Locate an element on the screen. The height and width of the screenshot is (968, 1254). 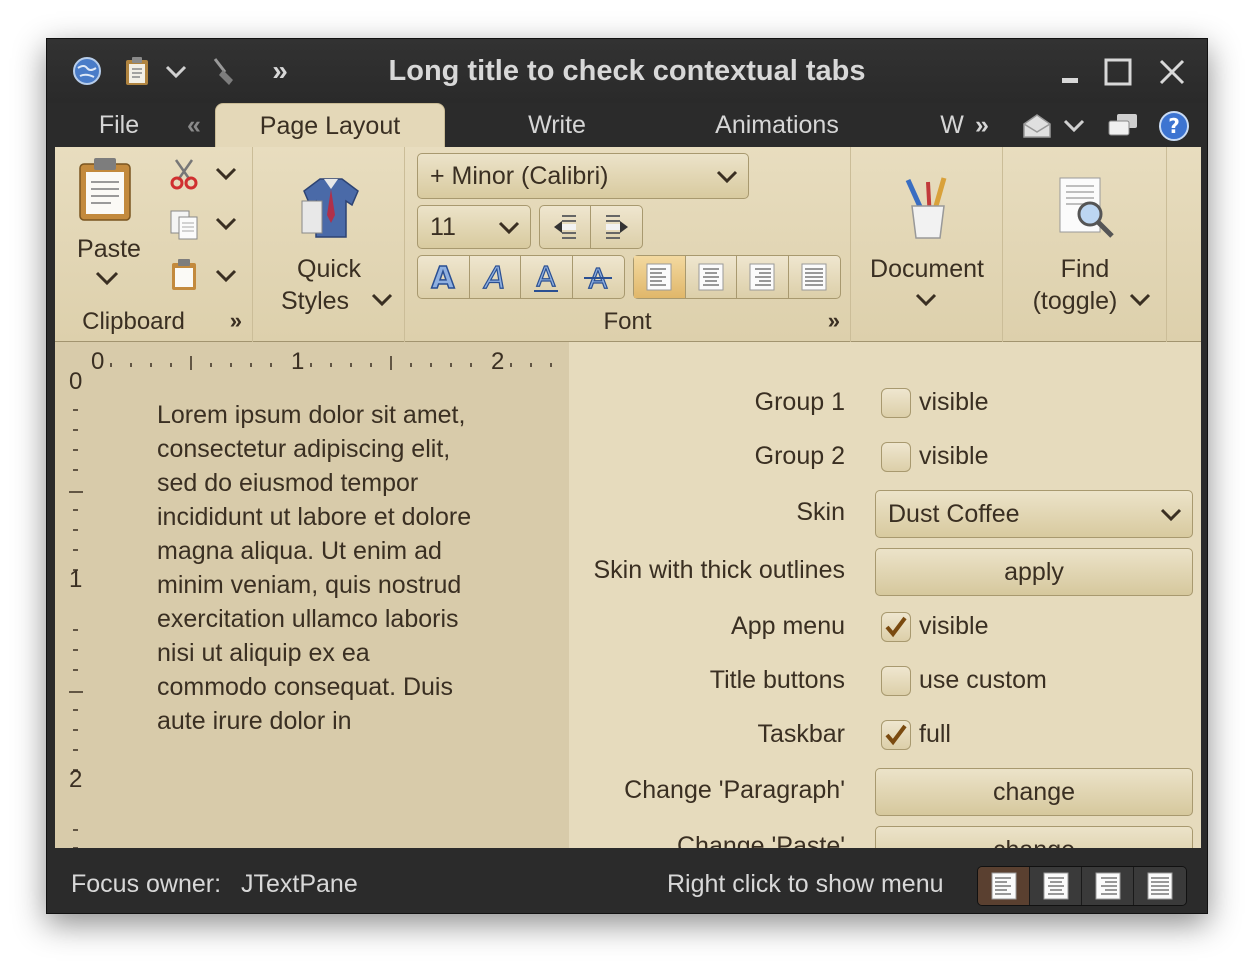
status-align-left-icon is located at coordinates (1004, 886).